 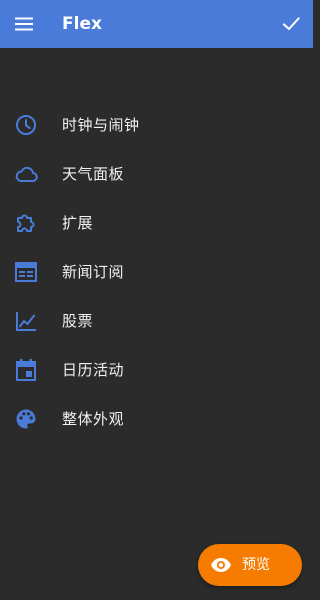 What do you see at coordinates (24, 24) in the screenshot?
I see `hamburger-menu-icon` at bounding box center [24, 24].